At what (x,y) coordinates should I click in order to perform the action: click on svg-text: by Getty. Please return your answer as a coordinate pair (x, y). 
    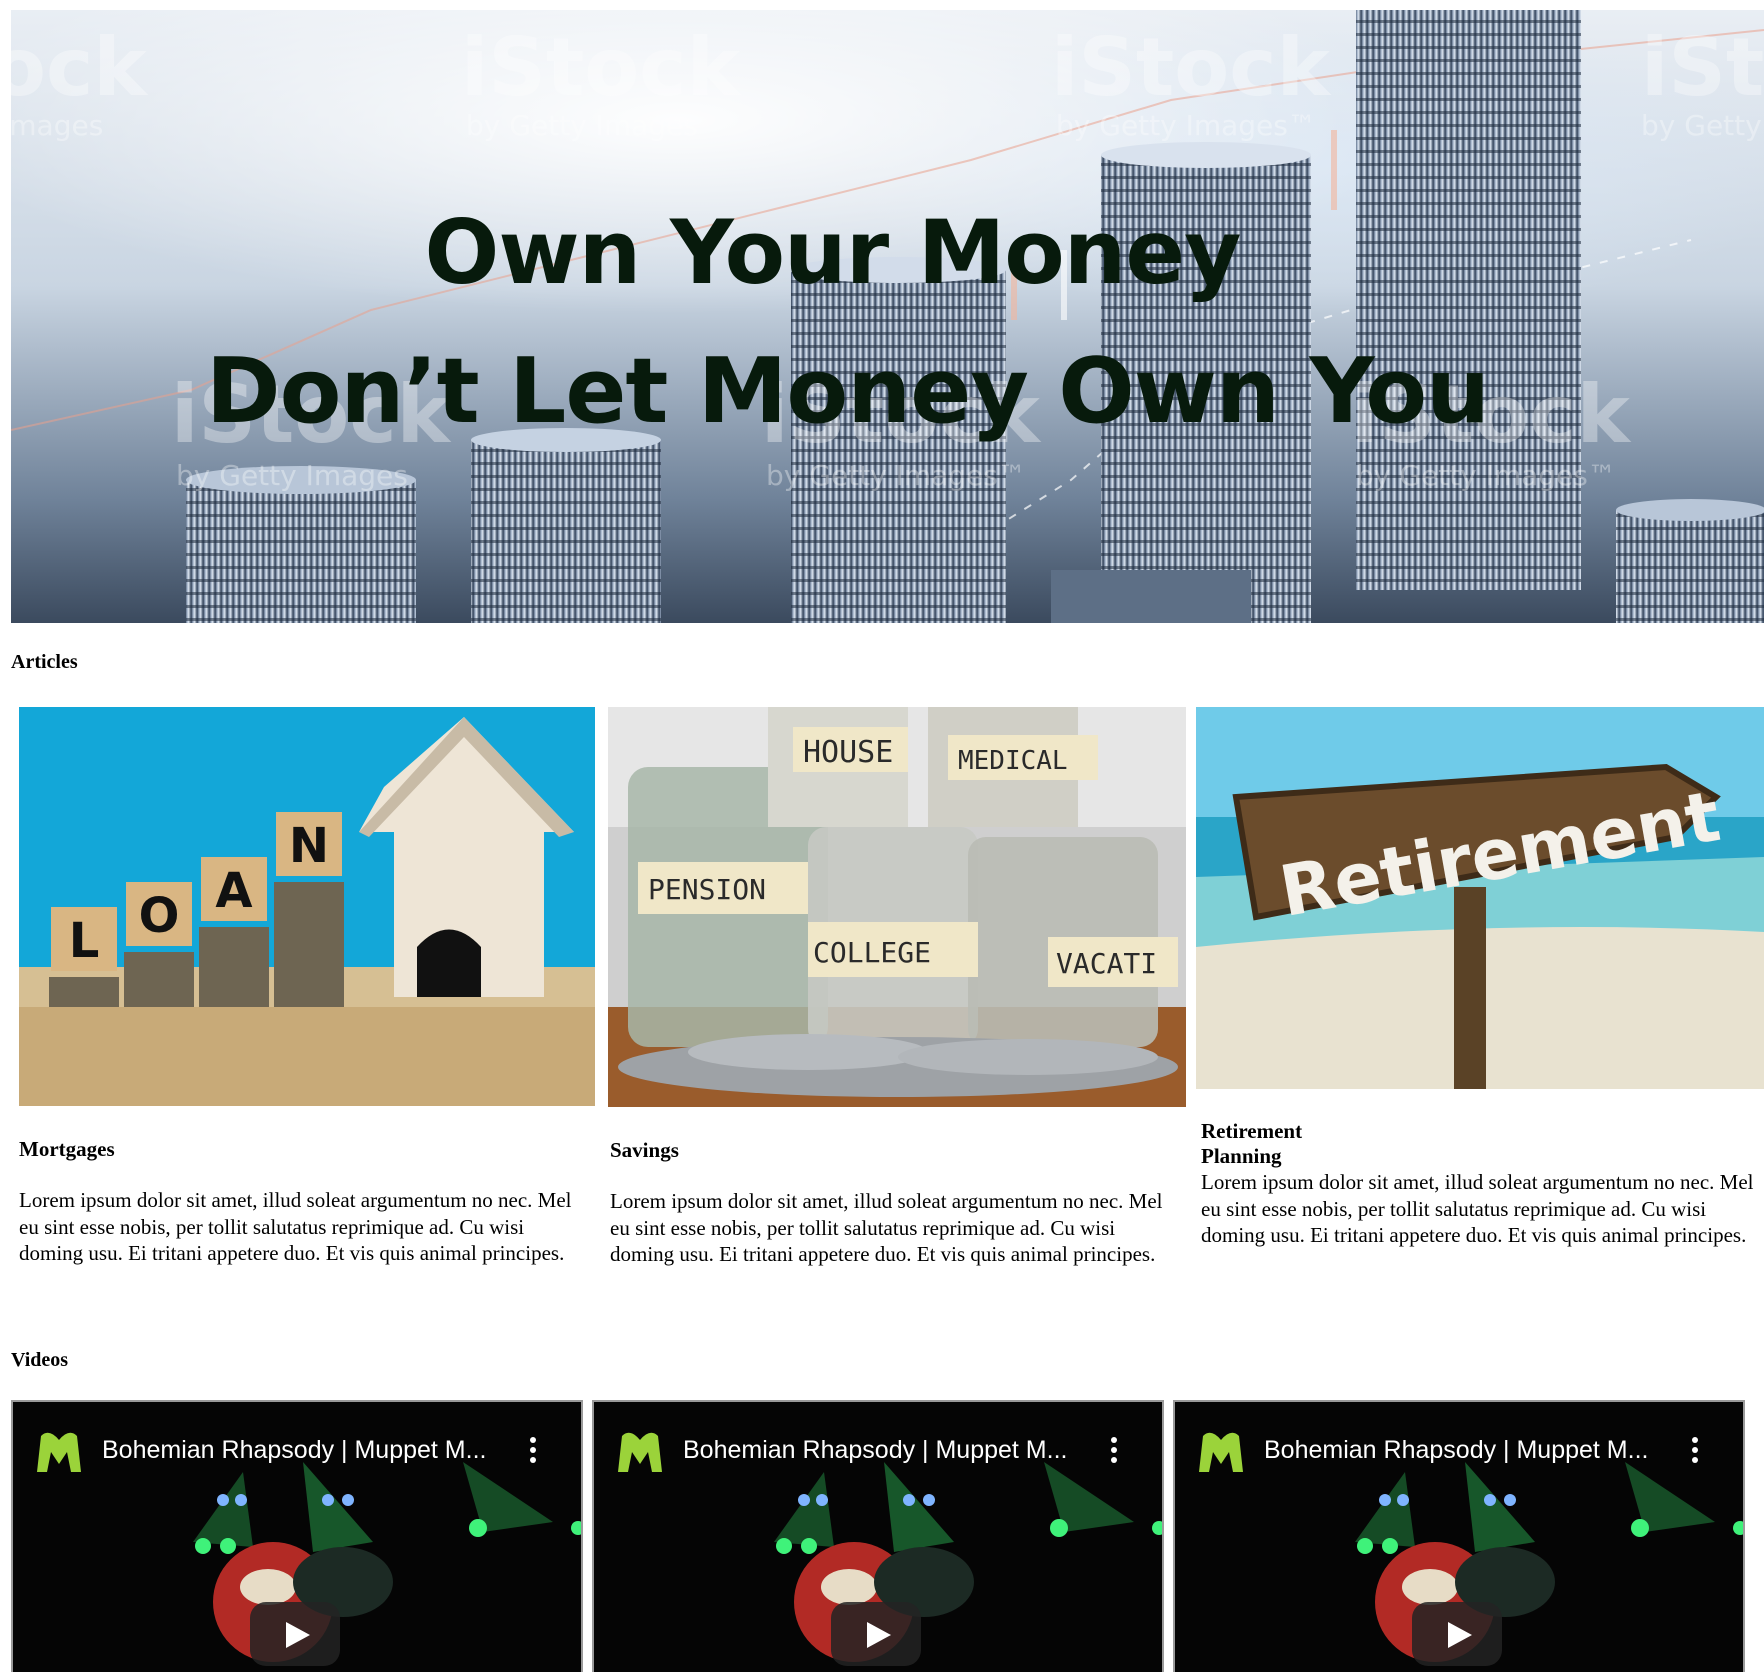
    Looking at the image, I should click on (1701, 125).